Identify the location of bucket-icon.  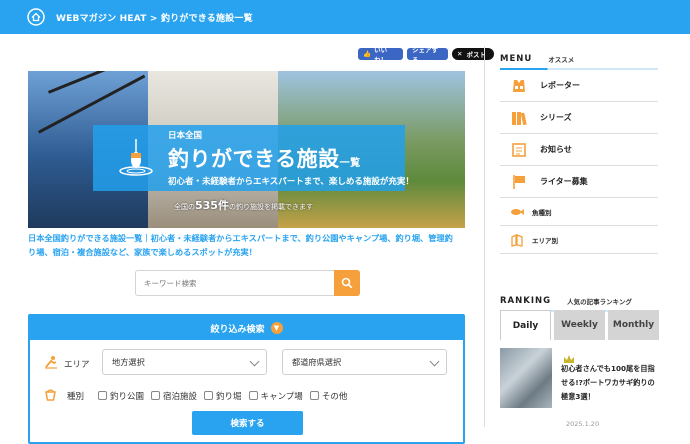
(50, 395).